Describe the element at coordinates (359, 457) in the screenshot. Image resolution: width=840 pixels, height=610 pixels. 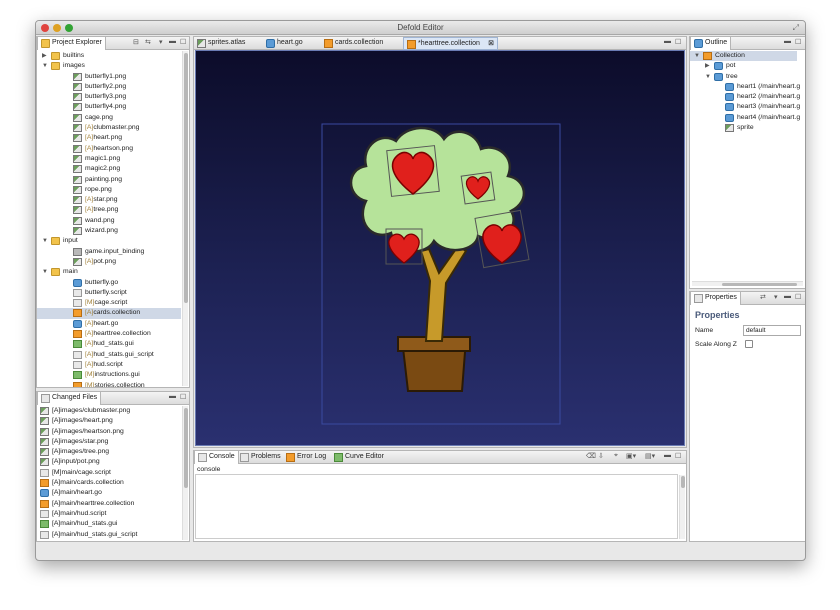
I see `bottom-tab: Curve Editor` at that location.